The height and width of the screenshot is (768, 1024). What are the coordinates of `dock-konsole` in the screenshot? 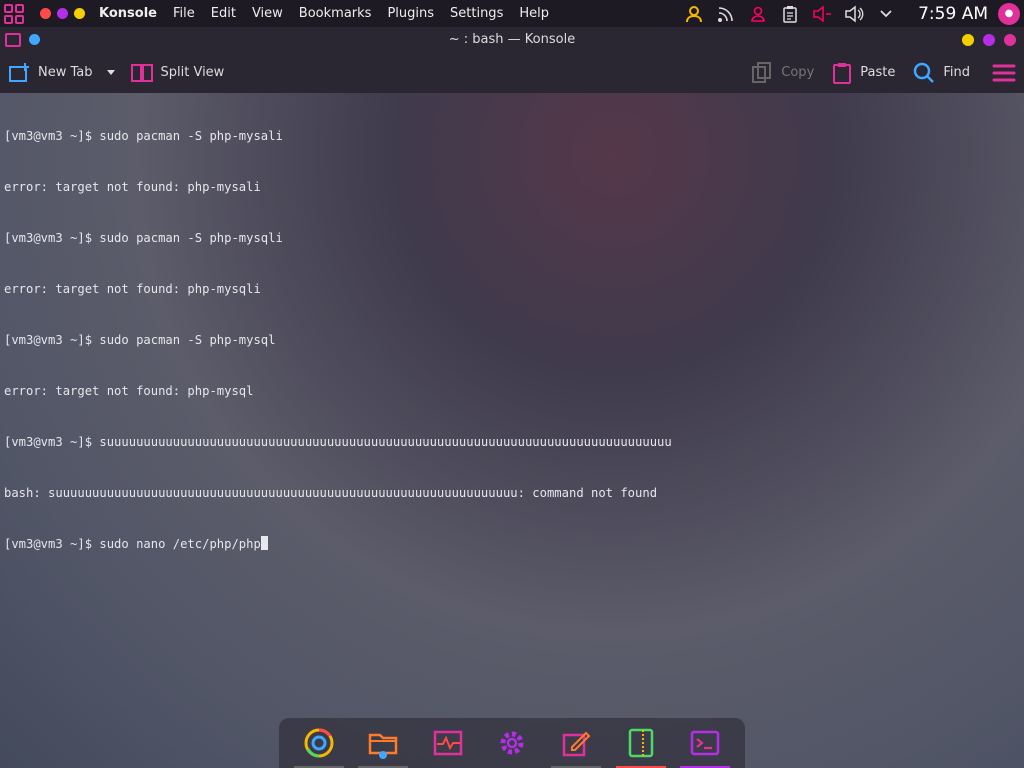 It's located at (705, 743).